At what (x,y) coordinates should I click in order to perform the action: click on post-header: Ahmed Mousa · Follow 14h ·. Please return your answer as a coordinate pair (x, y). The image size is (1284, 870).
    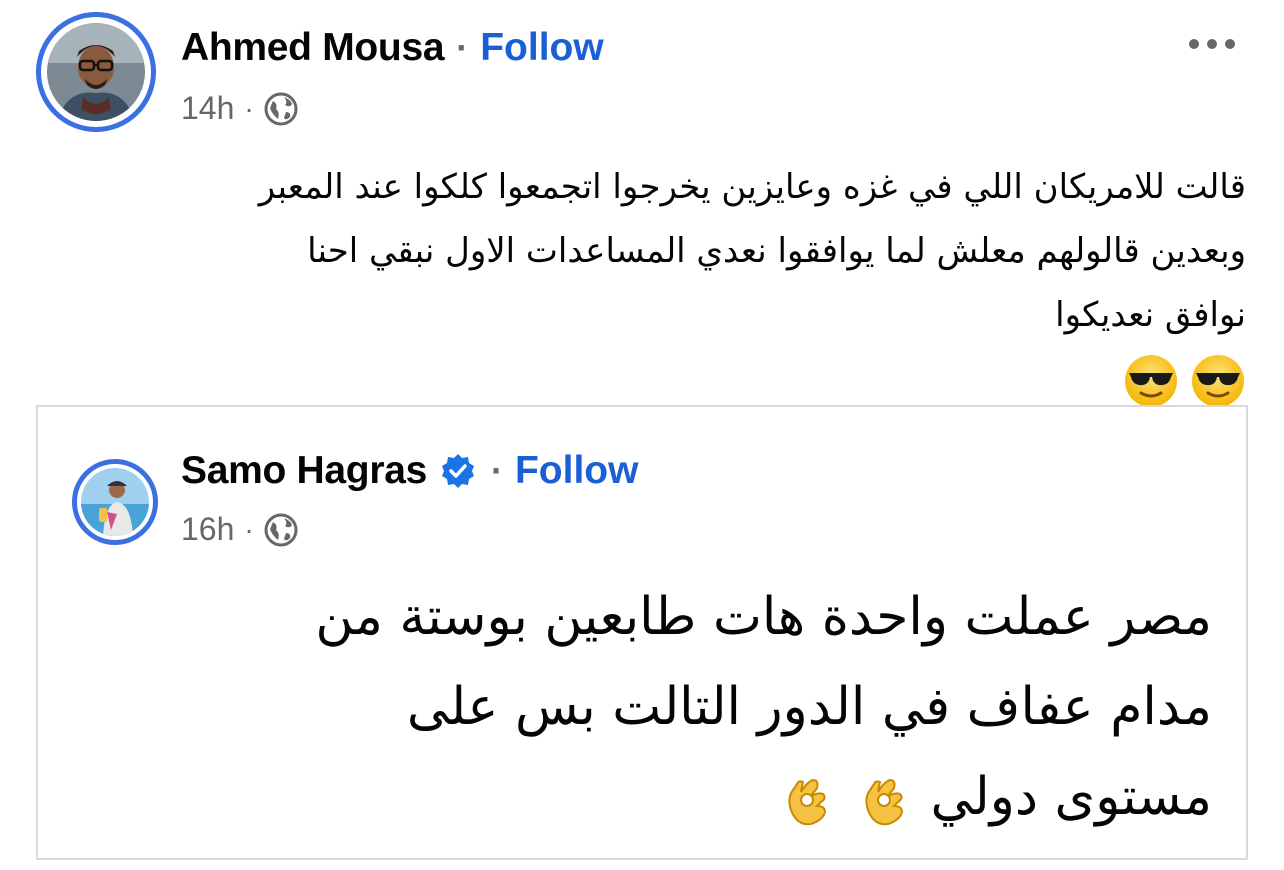
    Looking at the image, I should click on (646, 77).